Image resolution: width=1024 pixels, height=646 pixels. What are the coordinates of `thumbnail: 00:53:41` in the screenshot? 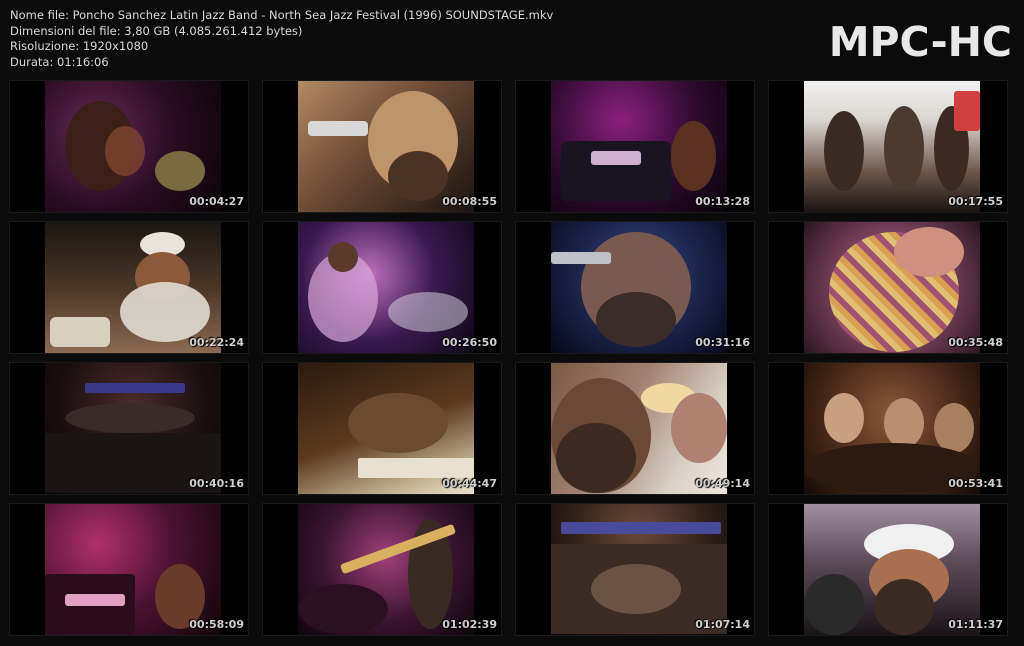 It's located at (888, 428).